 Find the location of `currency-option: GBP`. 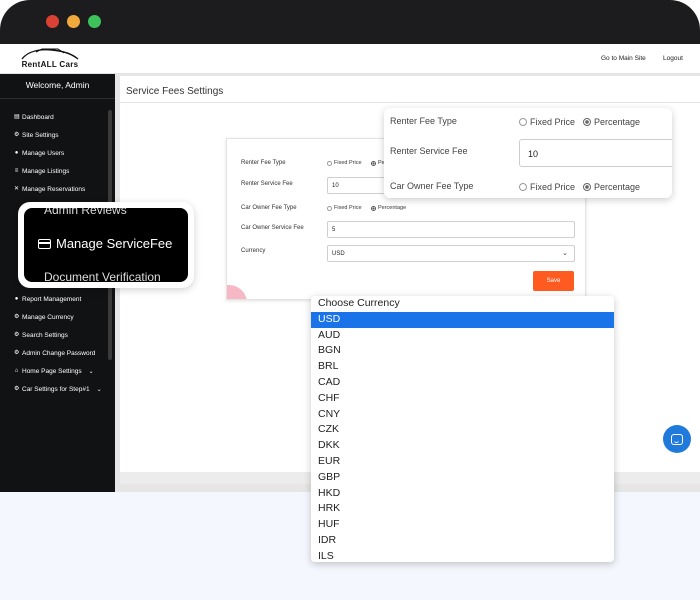

currency-option: GBP is located at coordinates (462, 478).